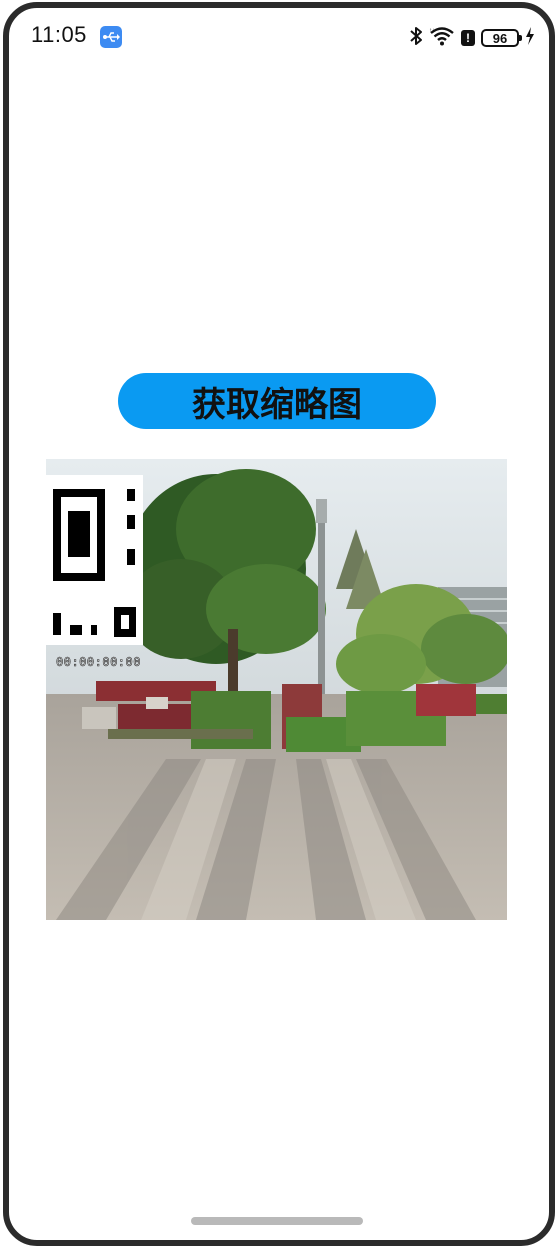 This screenshot has width=560, height=1246. What do you see at coordinates (98, 662) in the screenshot?
I see `video-timestamp: 00:00:00:00` at bounding box center [98, 662].